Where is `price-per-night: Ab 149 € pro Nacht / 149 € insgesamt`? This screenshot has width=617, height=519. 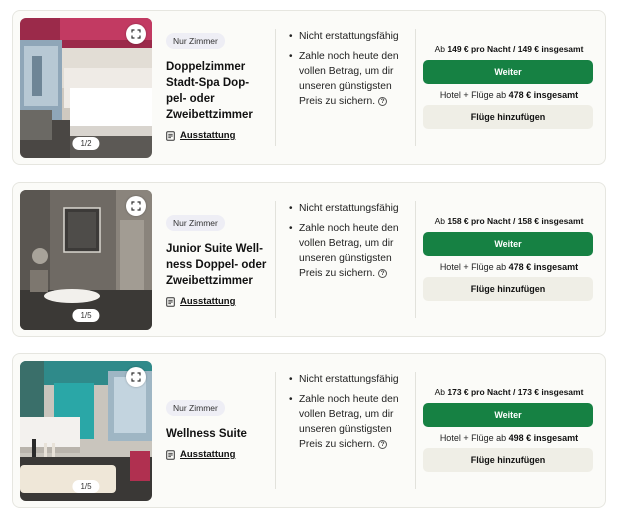
price-per-night: Ab 149 € pro Nacht / 149 € insgesamt is located at coordinates (509, 49).